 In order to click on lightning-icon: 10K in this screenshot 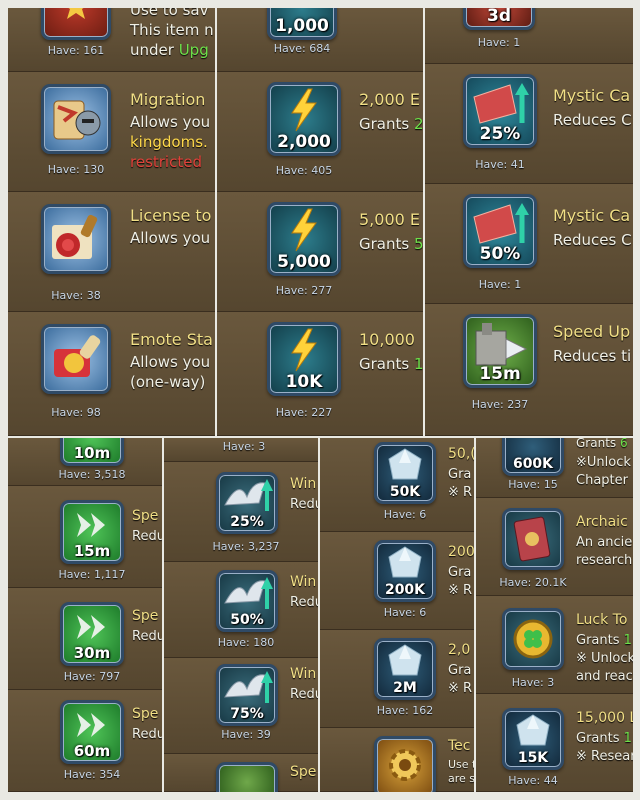, I will do `click(304, 359)`.